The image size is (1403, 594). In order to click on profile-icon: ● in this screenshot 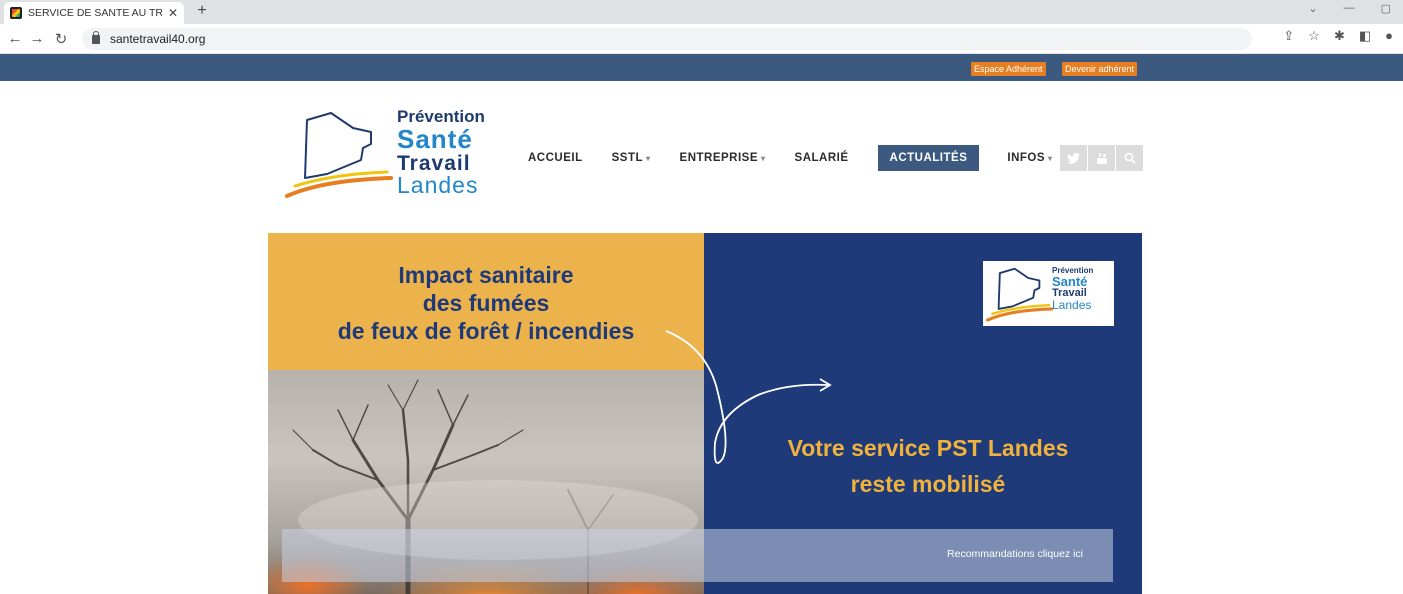, I will do `click(1389, 36)`.